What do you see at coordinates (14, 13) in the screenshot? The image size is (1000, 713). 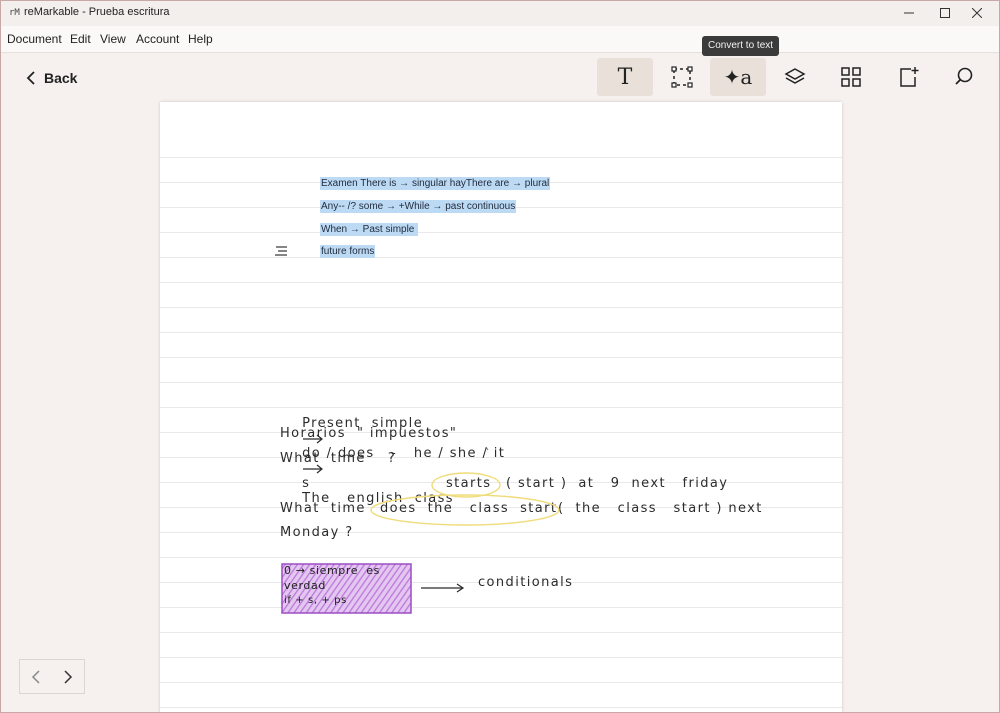 I see `app-icon: rM` at bounding box center [14, 13].